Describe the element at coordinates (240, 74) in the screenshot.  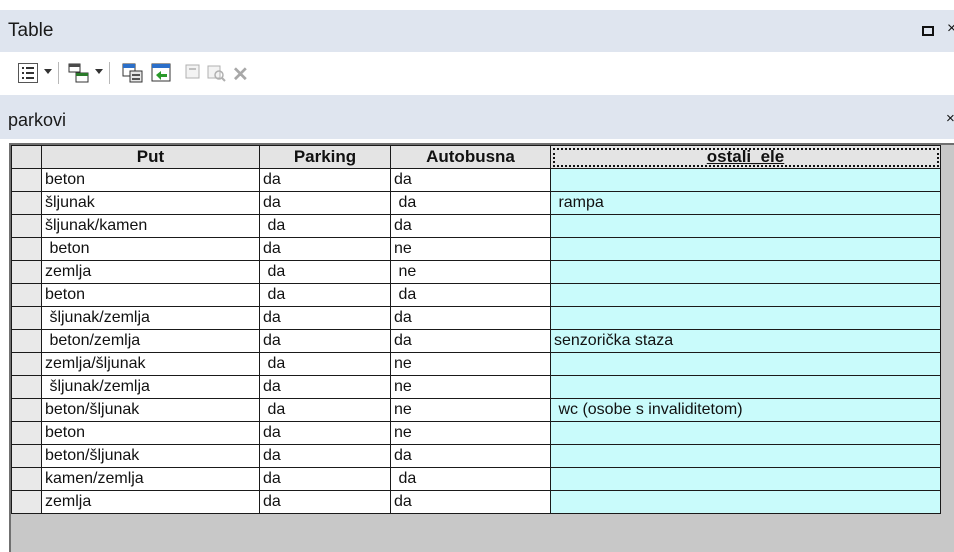
I see `delete-selected-icon: ✕` at that location.